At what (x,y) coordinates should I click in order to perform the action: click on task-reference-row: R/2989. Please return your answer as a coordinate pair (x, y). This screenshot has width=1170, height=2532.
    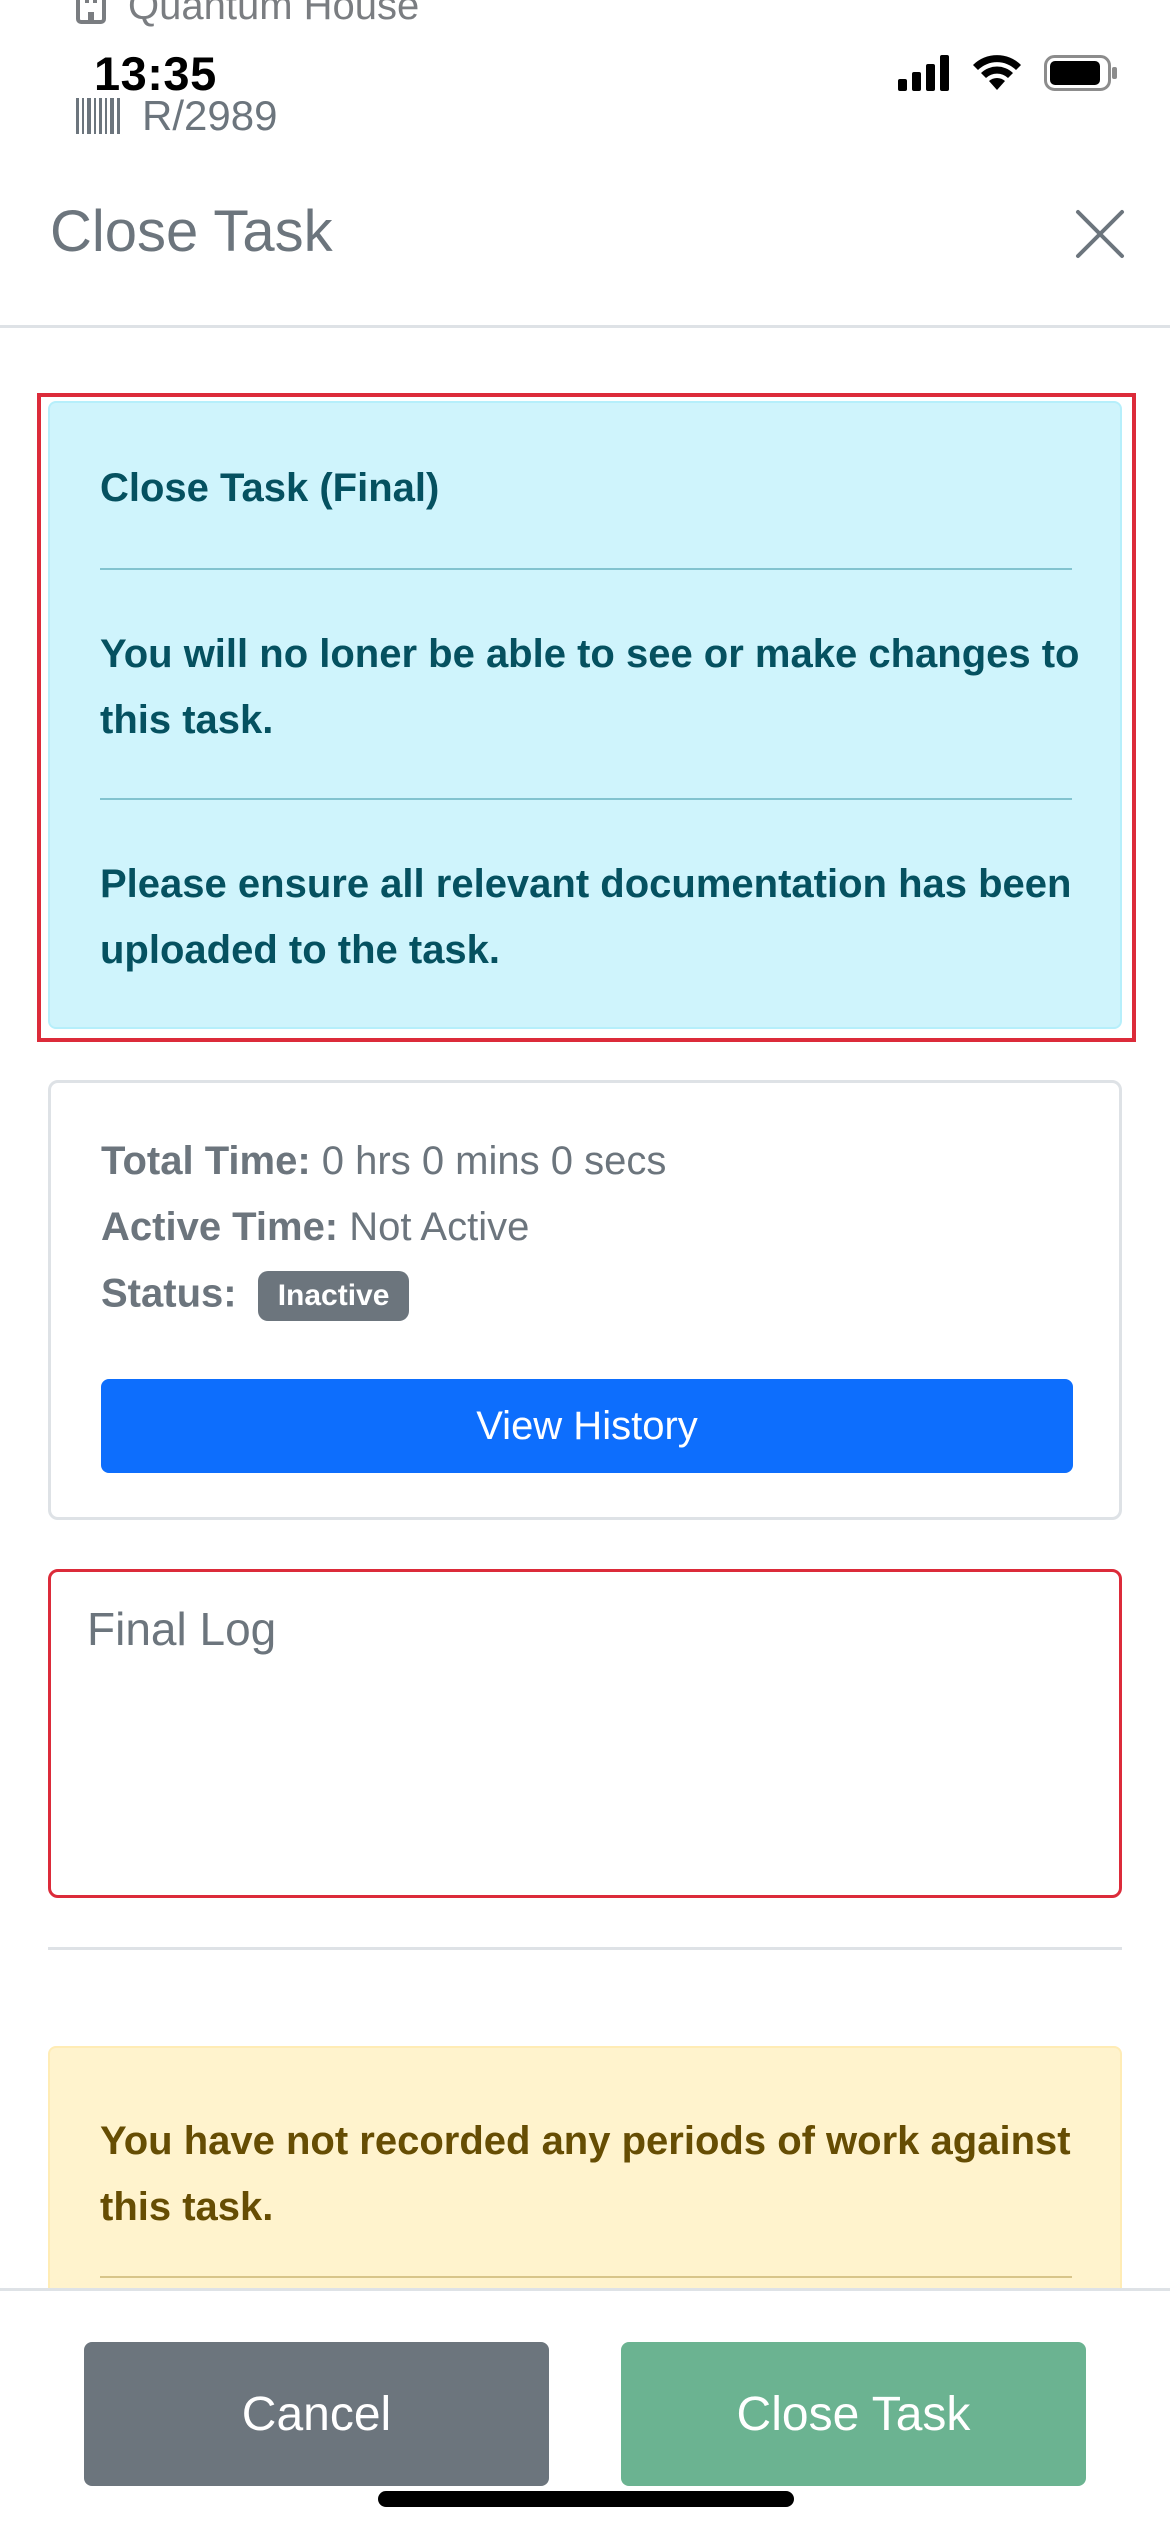
    Looking at the image, I should click on (176, 116).